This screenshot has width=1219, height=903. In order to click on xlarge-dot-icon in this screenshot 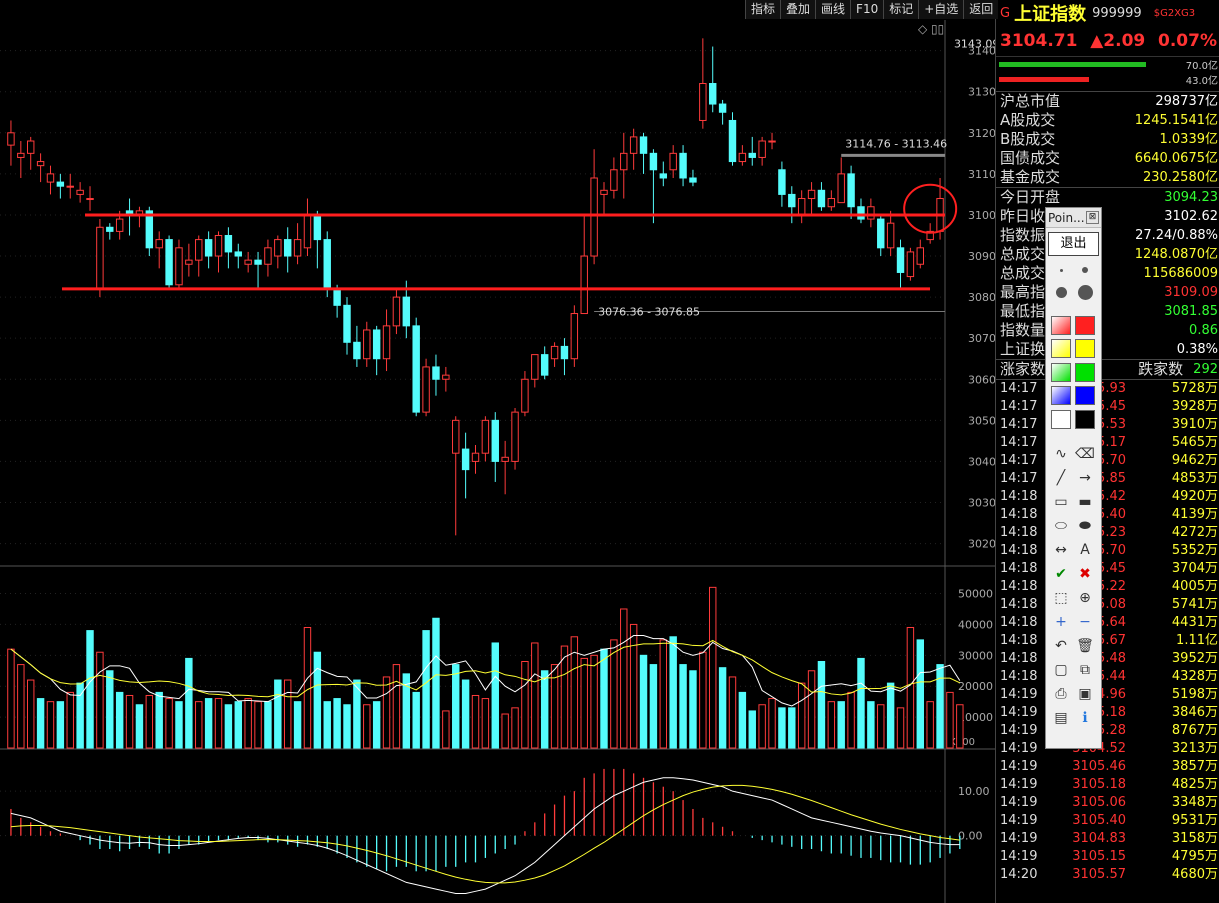, I will do `click(1085, 292)`.